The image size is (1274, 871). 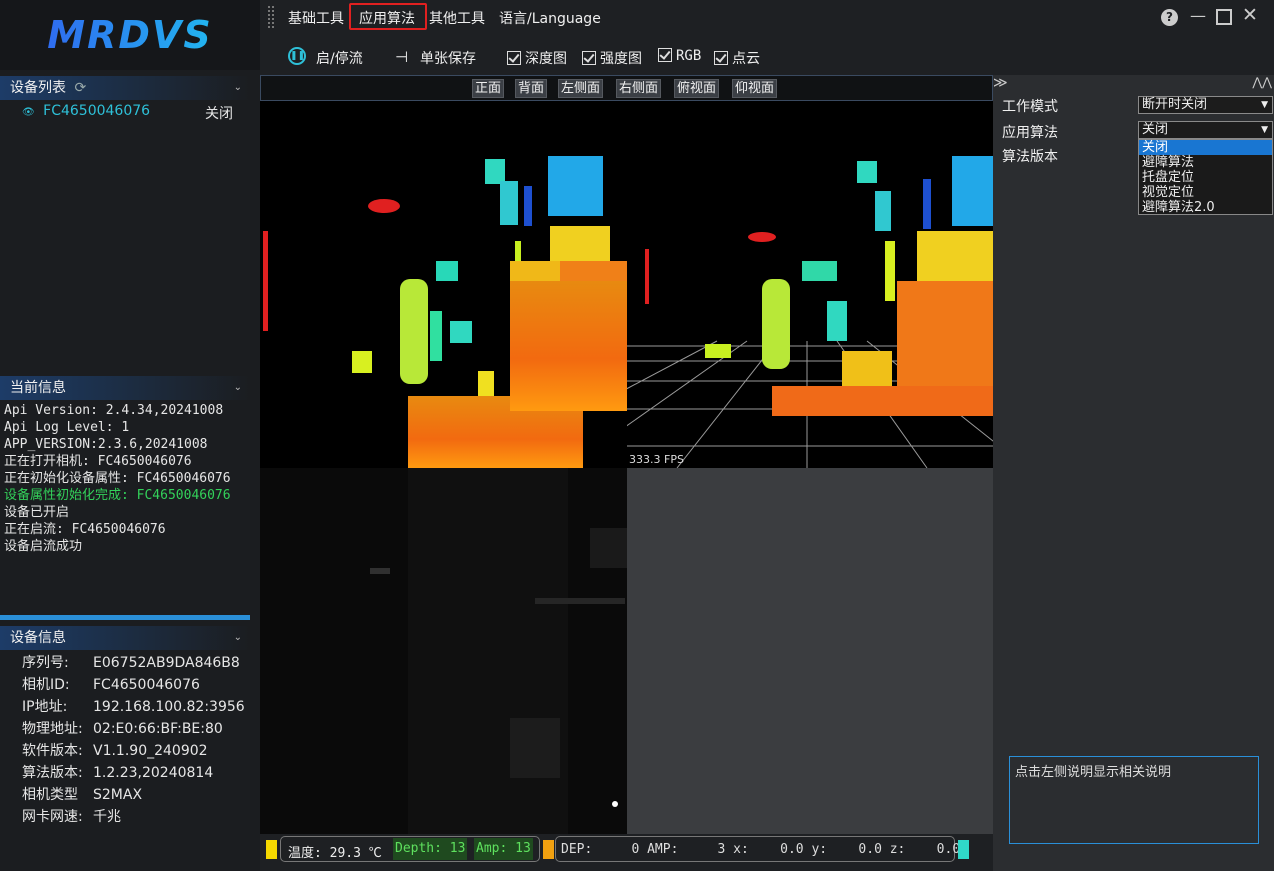 I want to click on view-bottom-button: 仰视面, so click(x=755, y=88).